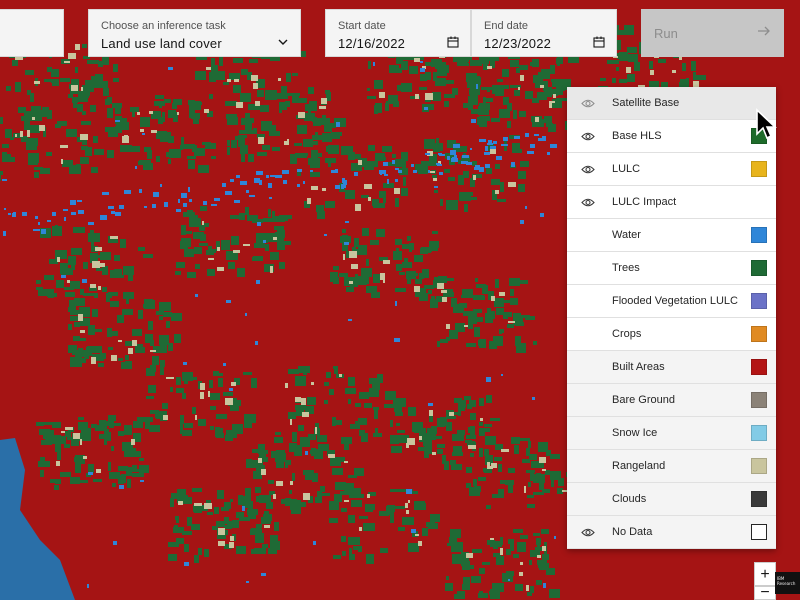 The image size is (800, 600). What do you see at coordinates (362, 26) in the screenshot?
I see `start-date-label: Start date` at bounding box center [362, 26].